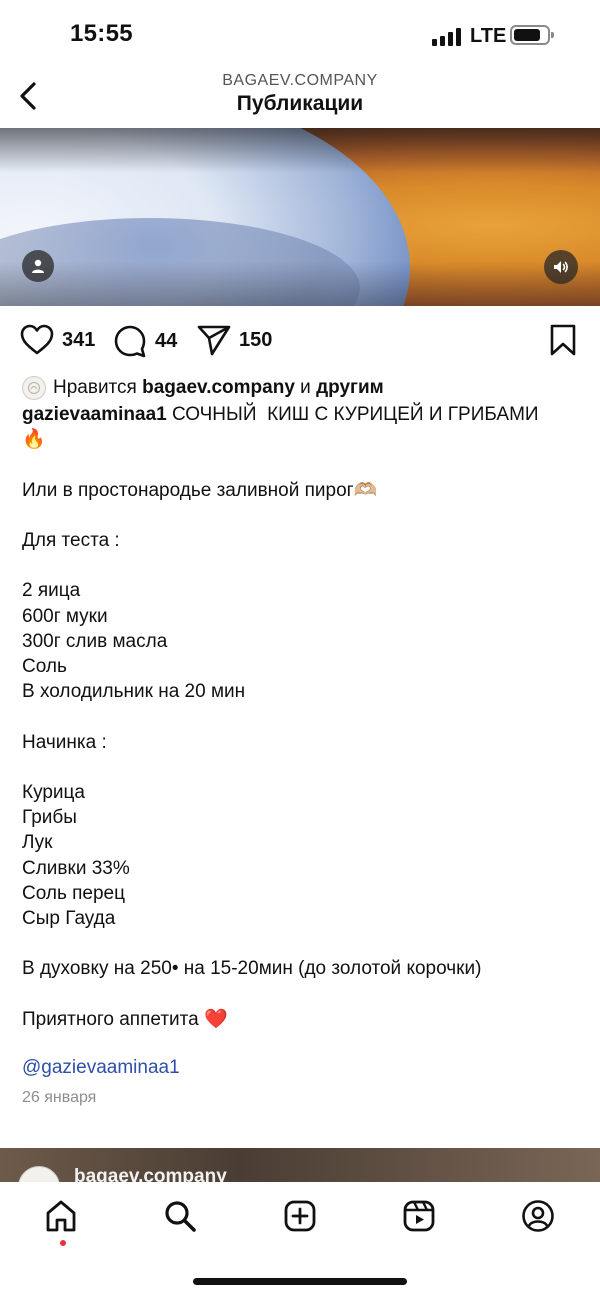  What do you see at coordinates (300, 35) in the screenshot?
I see `status-bar: 15:55 LTE` at bounding box center [300, 35].